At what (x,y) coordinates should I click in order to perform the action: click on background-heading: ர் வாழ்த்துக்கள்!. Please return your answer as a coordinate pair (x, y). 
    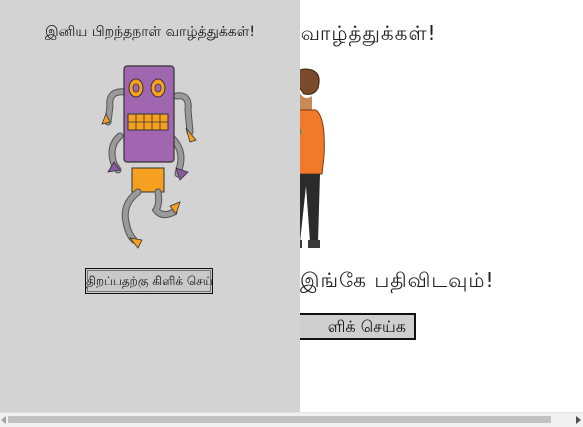
    Looking at the image, I should click on (359, 33).